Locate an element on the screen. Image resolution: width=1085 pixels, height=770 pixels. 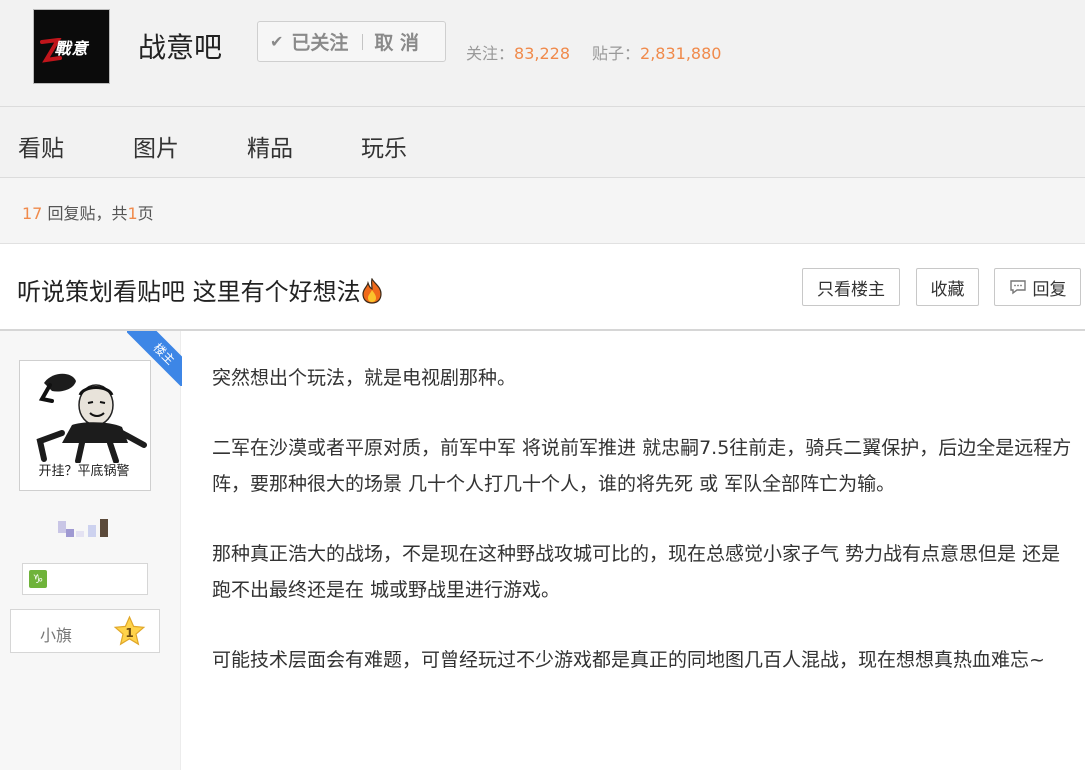
reply-summary: 17 回复贴，共1页 is located at coordinates (88, 212).